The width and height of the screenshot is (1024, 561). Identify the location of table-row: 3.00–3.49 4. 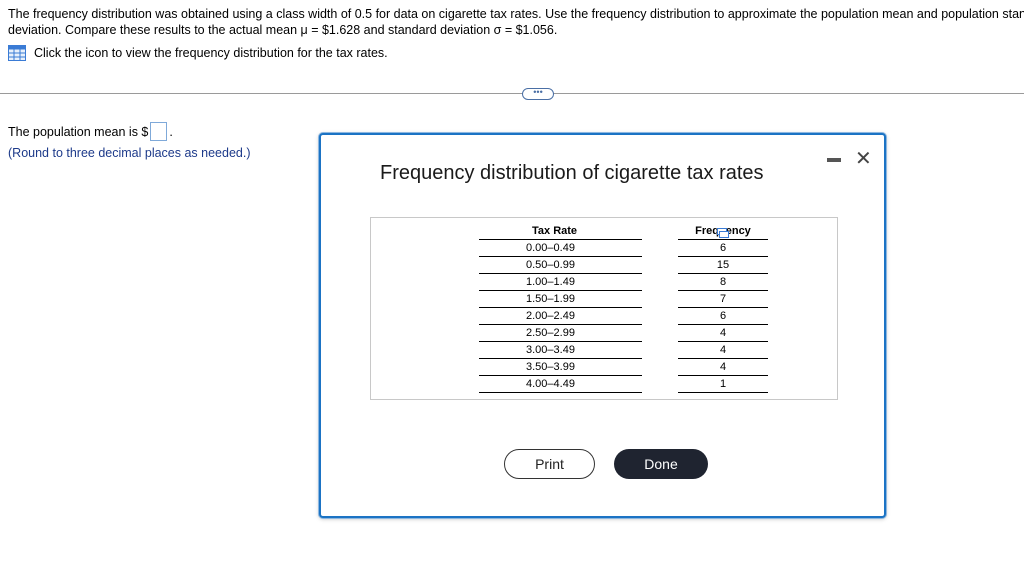
(623, 350).